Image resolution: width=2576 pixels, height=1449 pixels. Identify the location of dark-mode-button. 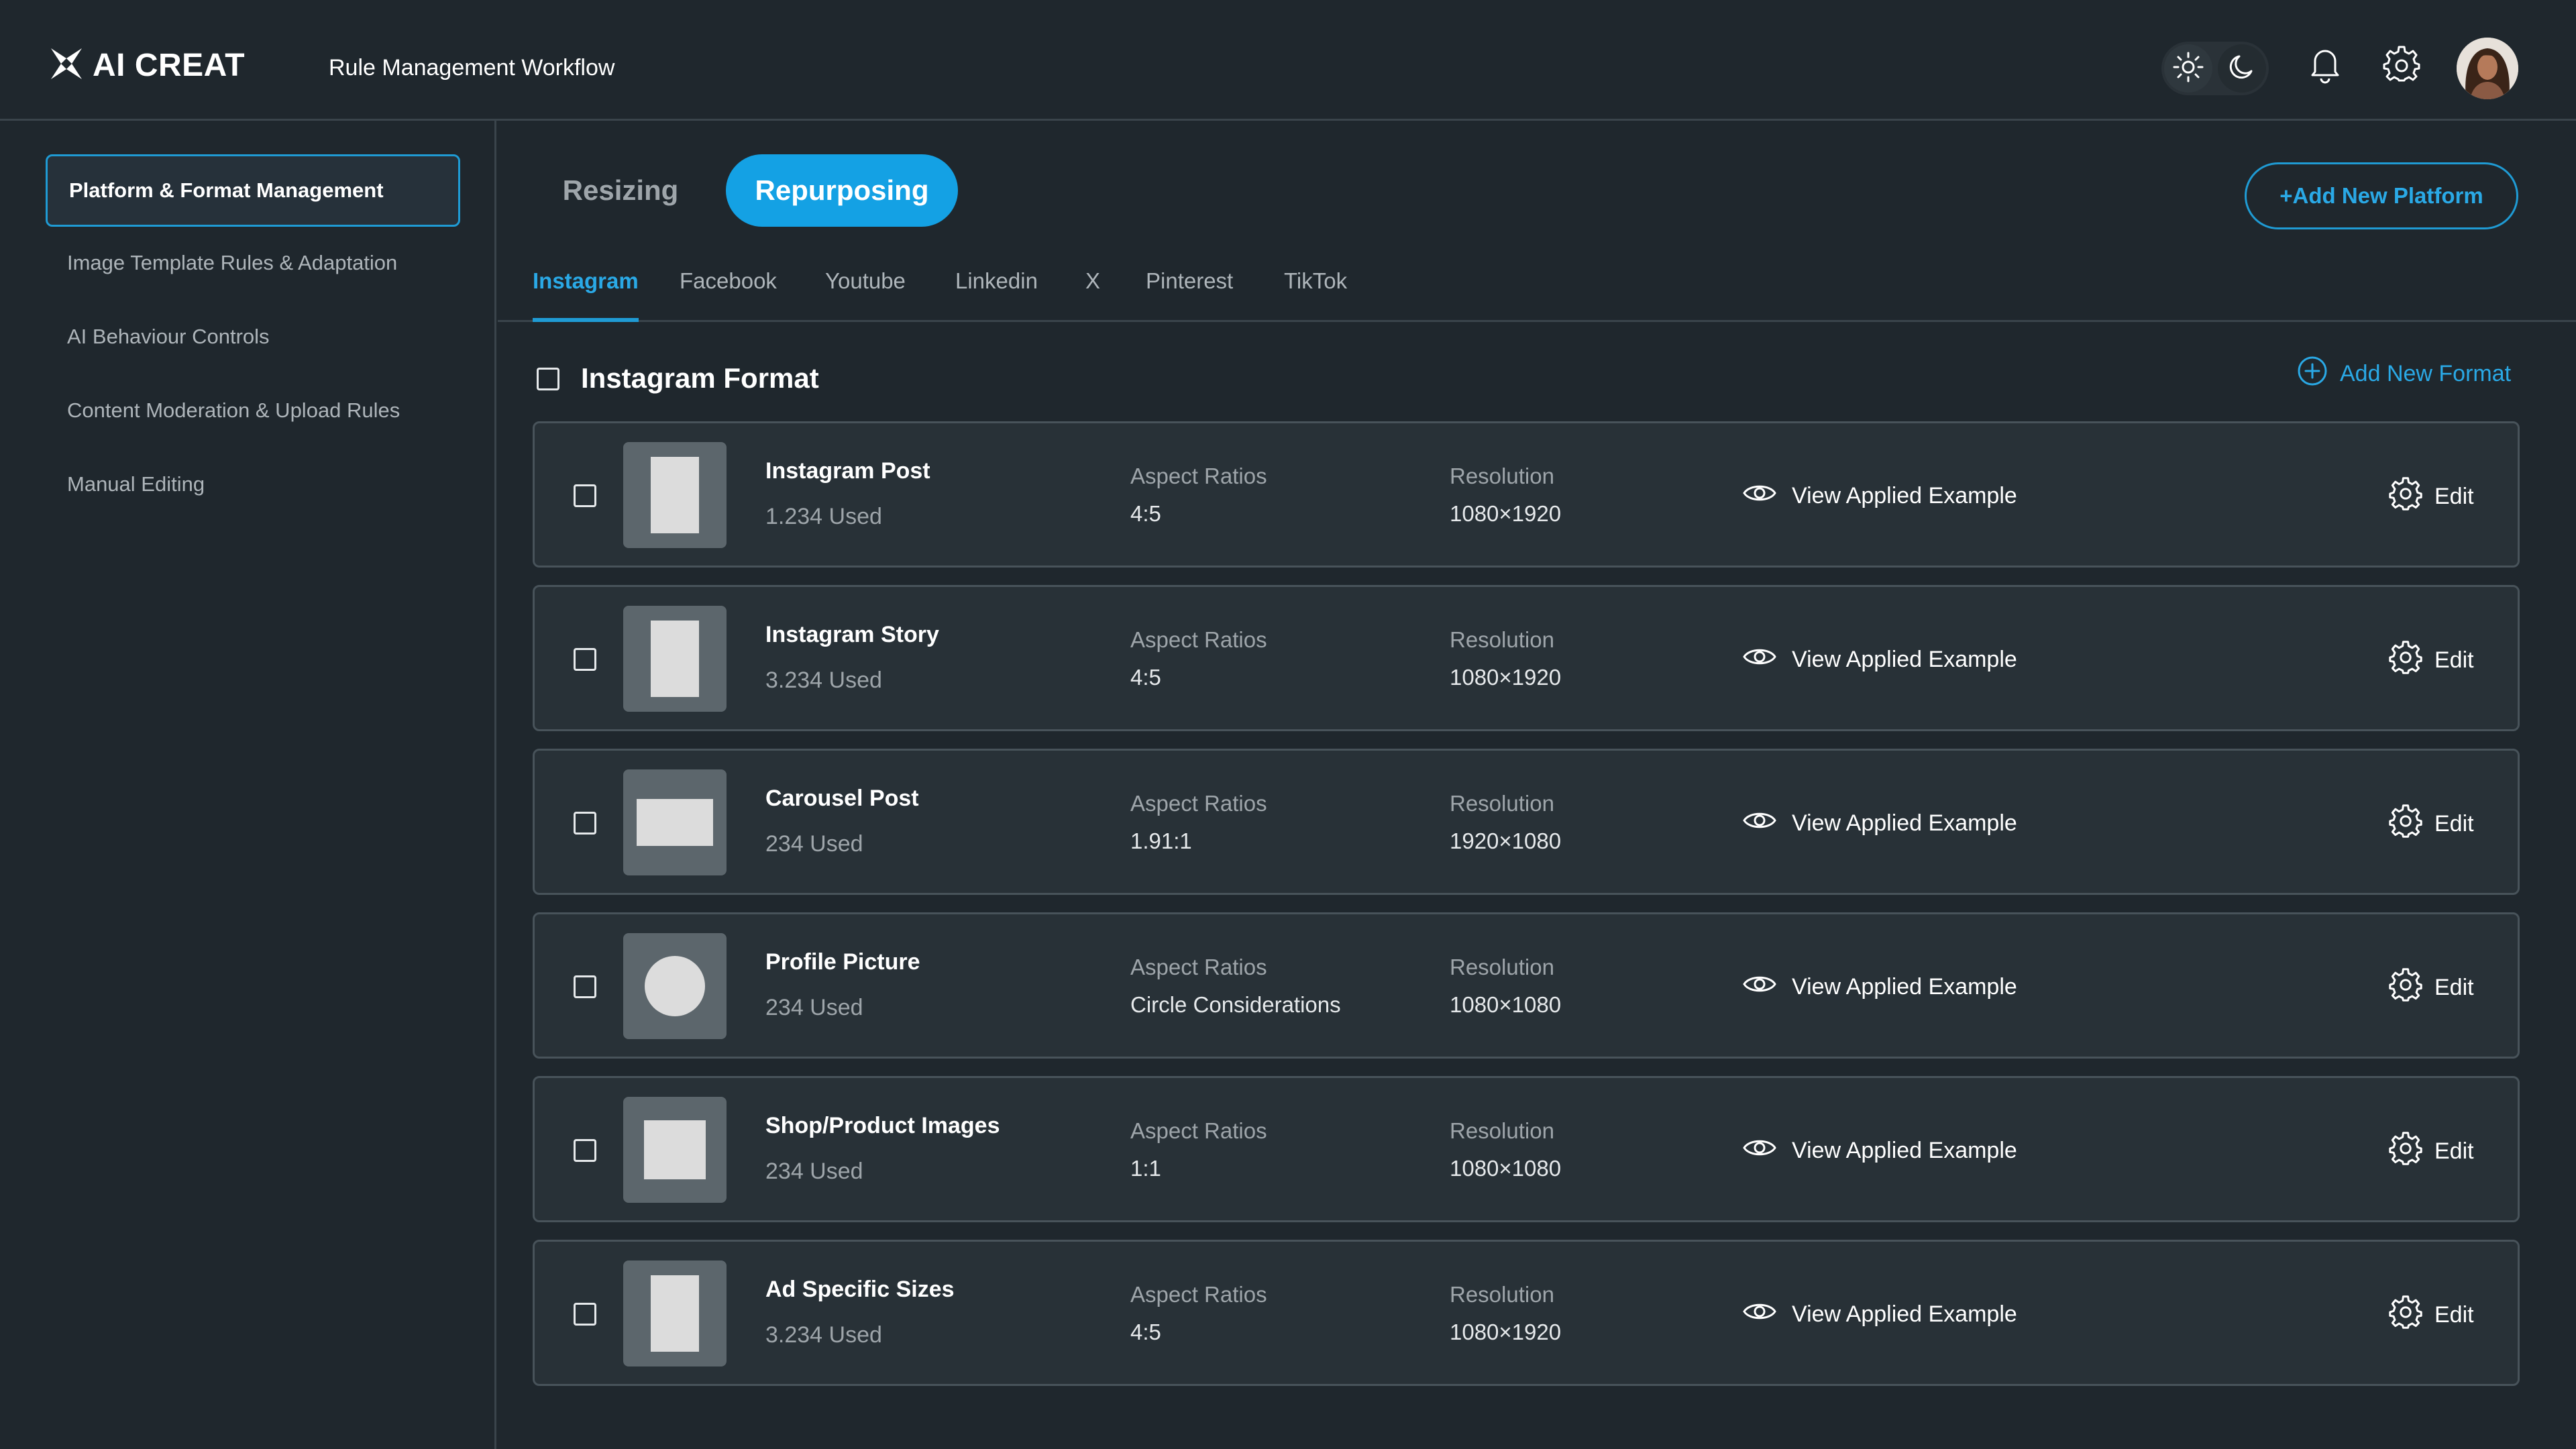
(2242, 68).